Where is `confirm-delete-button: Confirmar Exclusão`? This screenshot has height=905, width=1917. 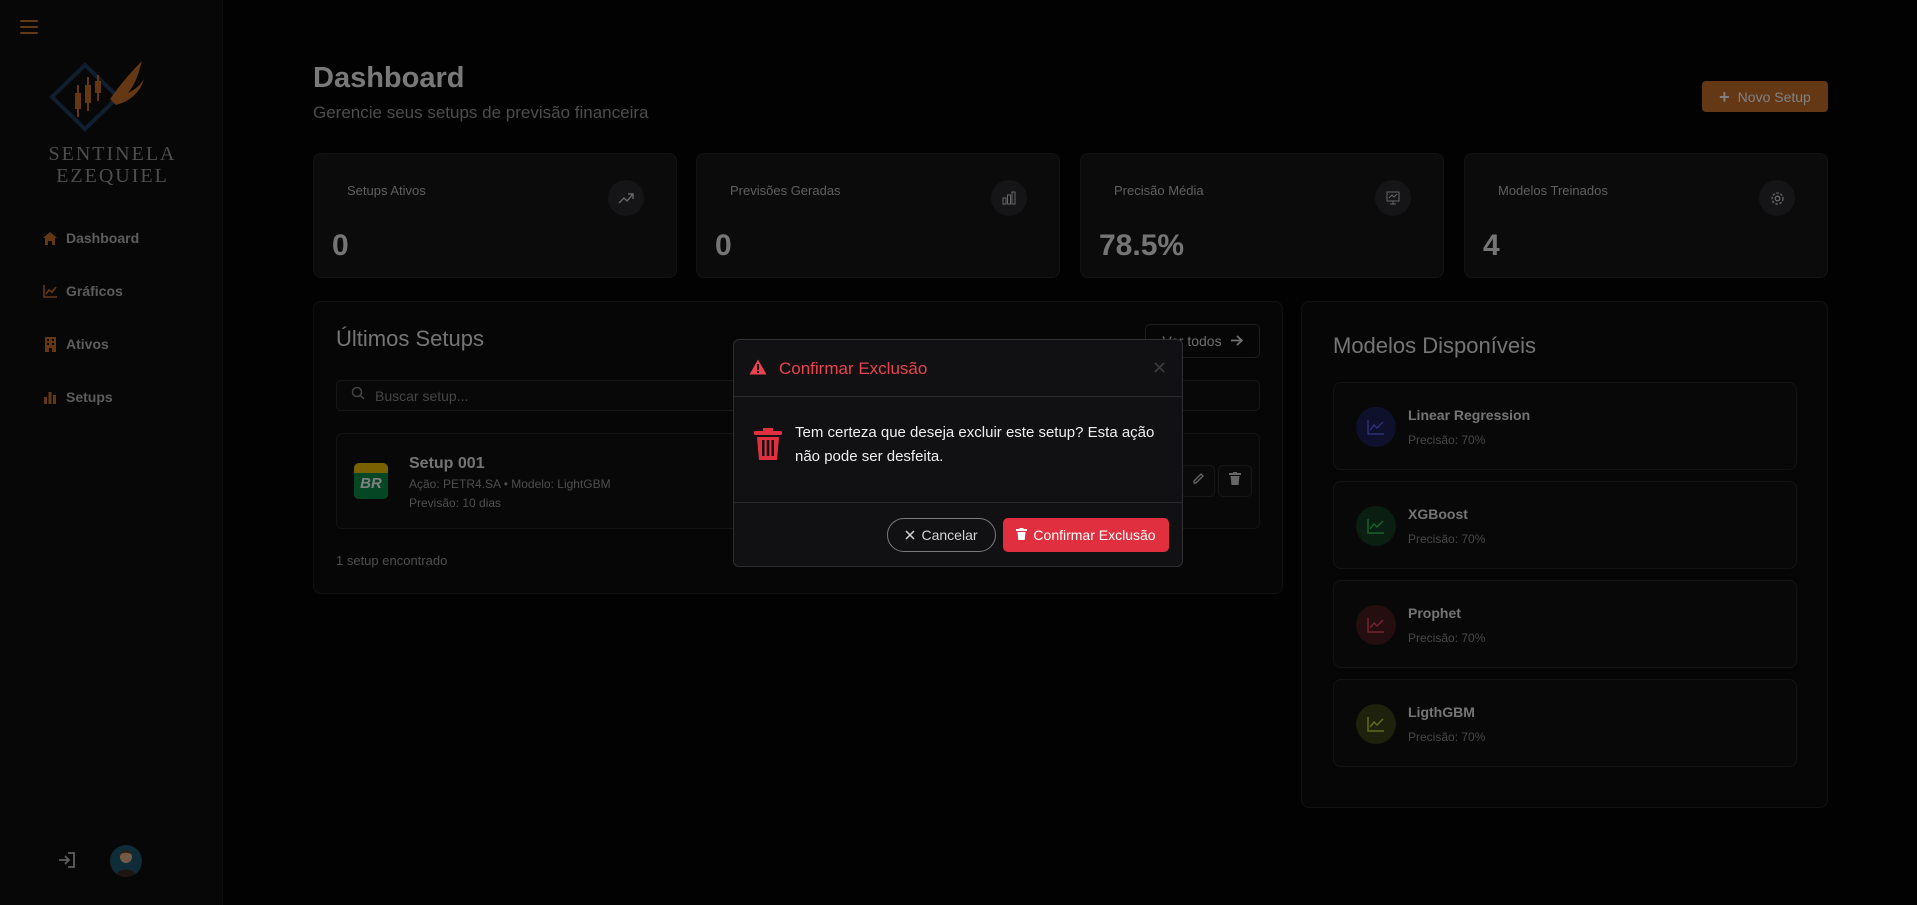 confirm-delete-button: Confirmar Exclusão is located at coordinates (1086, 535).